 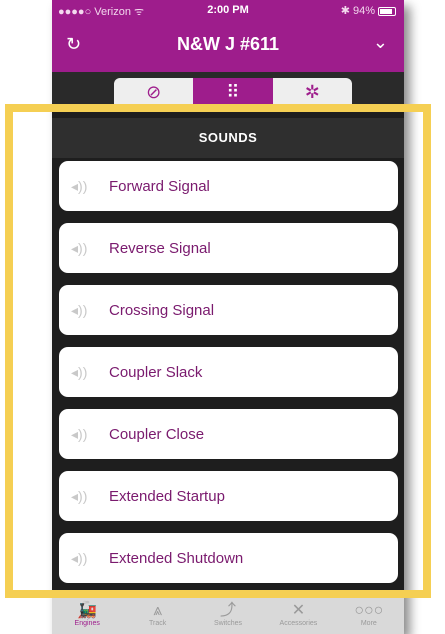 What do you see at coordinates (162, 310) in the screenshot?
I see `sound-label: Crossing Signal` at bounding box center [162, 310].